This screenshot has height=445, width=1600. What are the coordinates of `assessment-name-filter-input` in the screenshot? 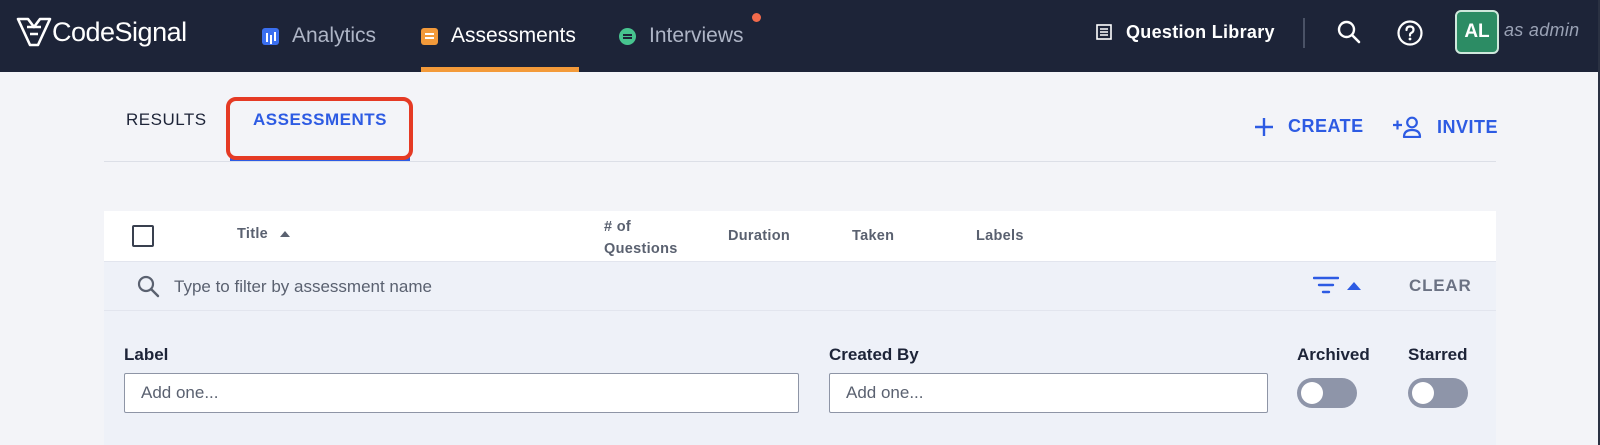 It's located at (474, 287).